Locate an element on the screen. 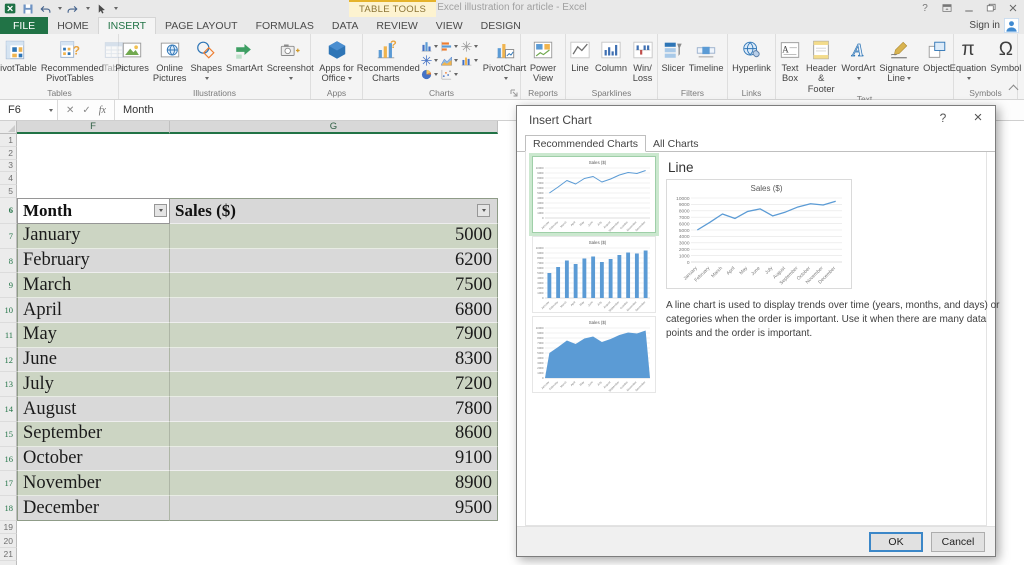 This screenshot has height=565, width=1024. row-header: 12 is located at coordinates (8, 360).